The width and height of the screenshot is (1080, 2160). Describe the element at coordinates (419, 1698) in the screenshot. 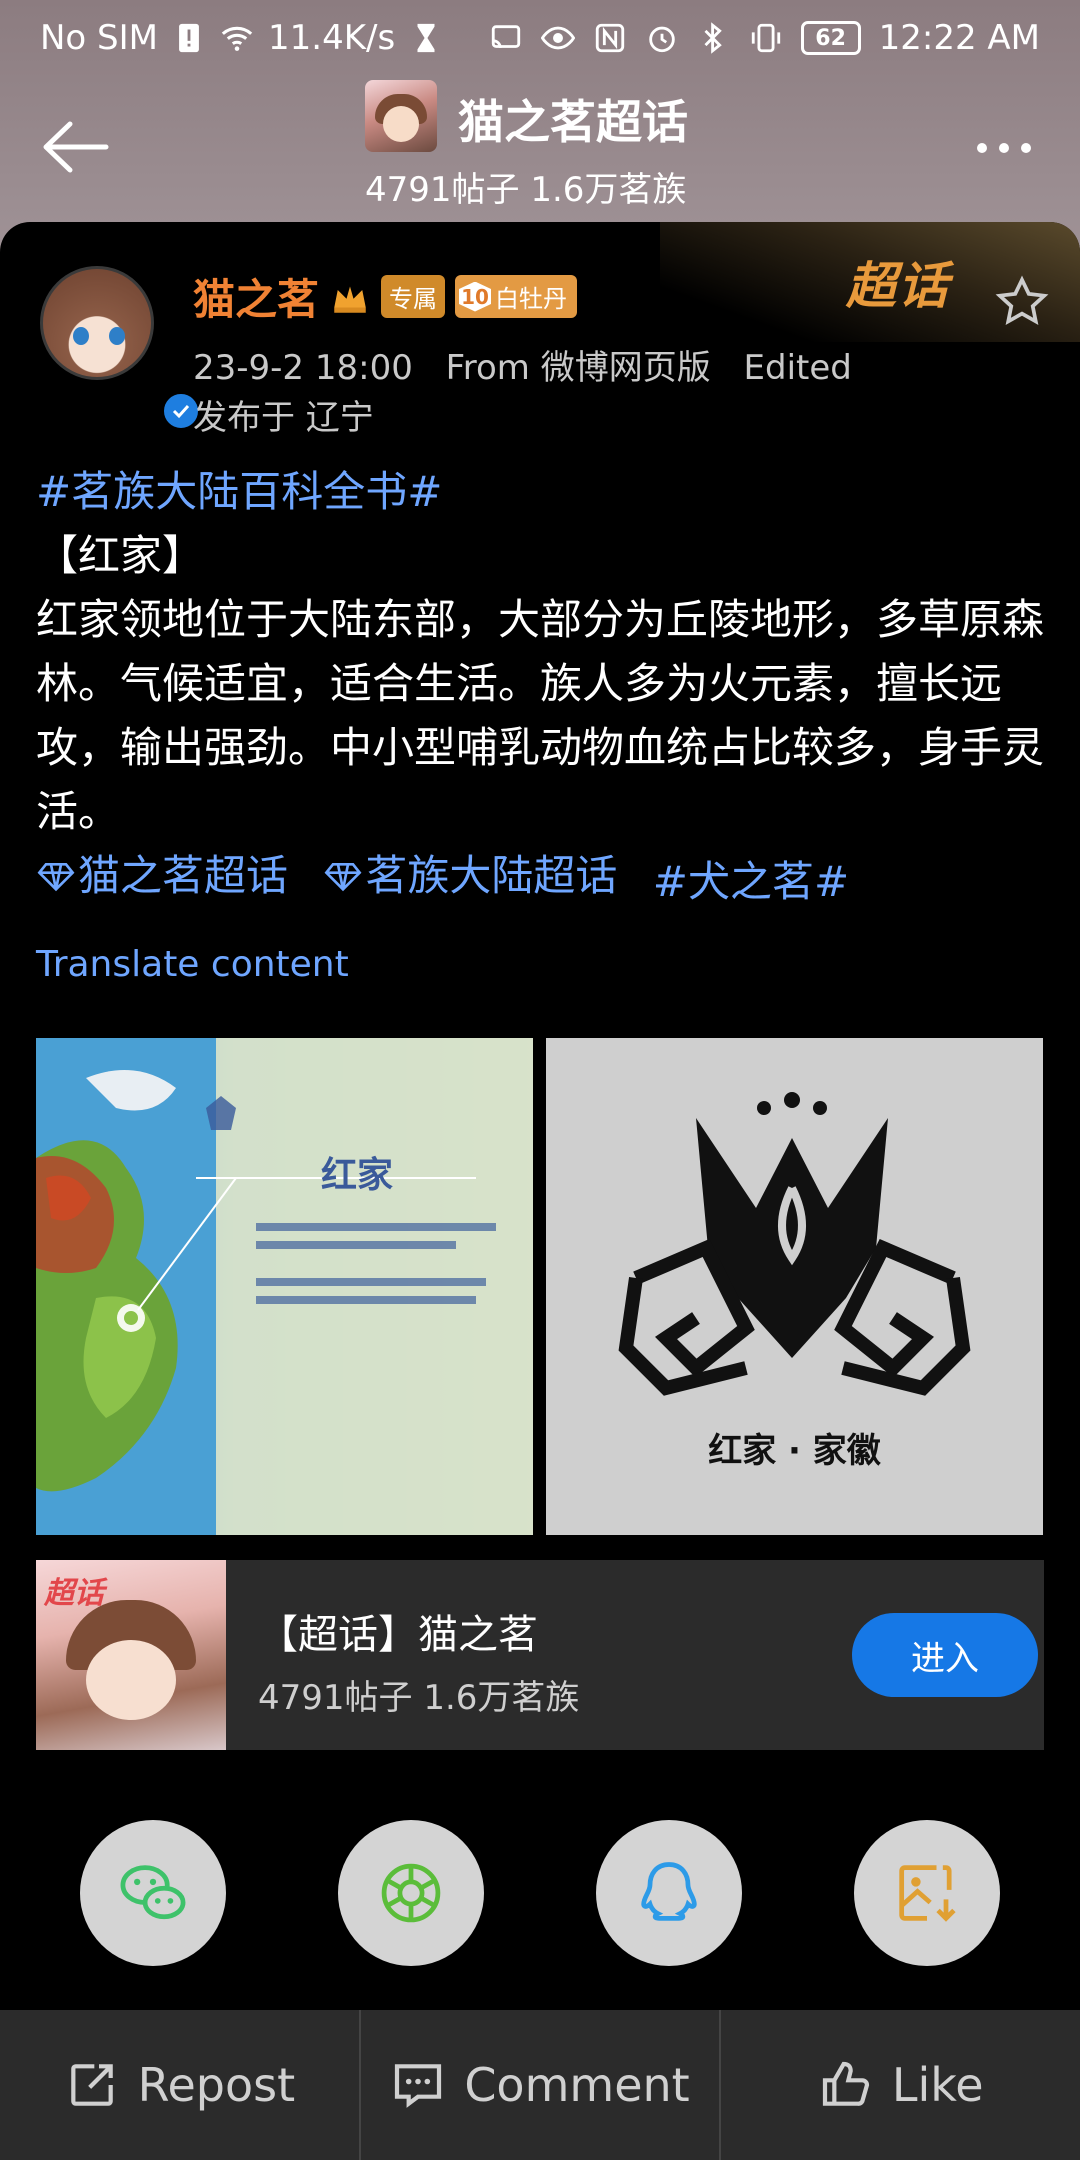

I see `supertopic-card-stats: 4791帖子 1.6万茗族` at that location.